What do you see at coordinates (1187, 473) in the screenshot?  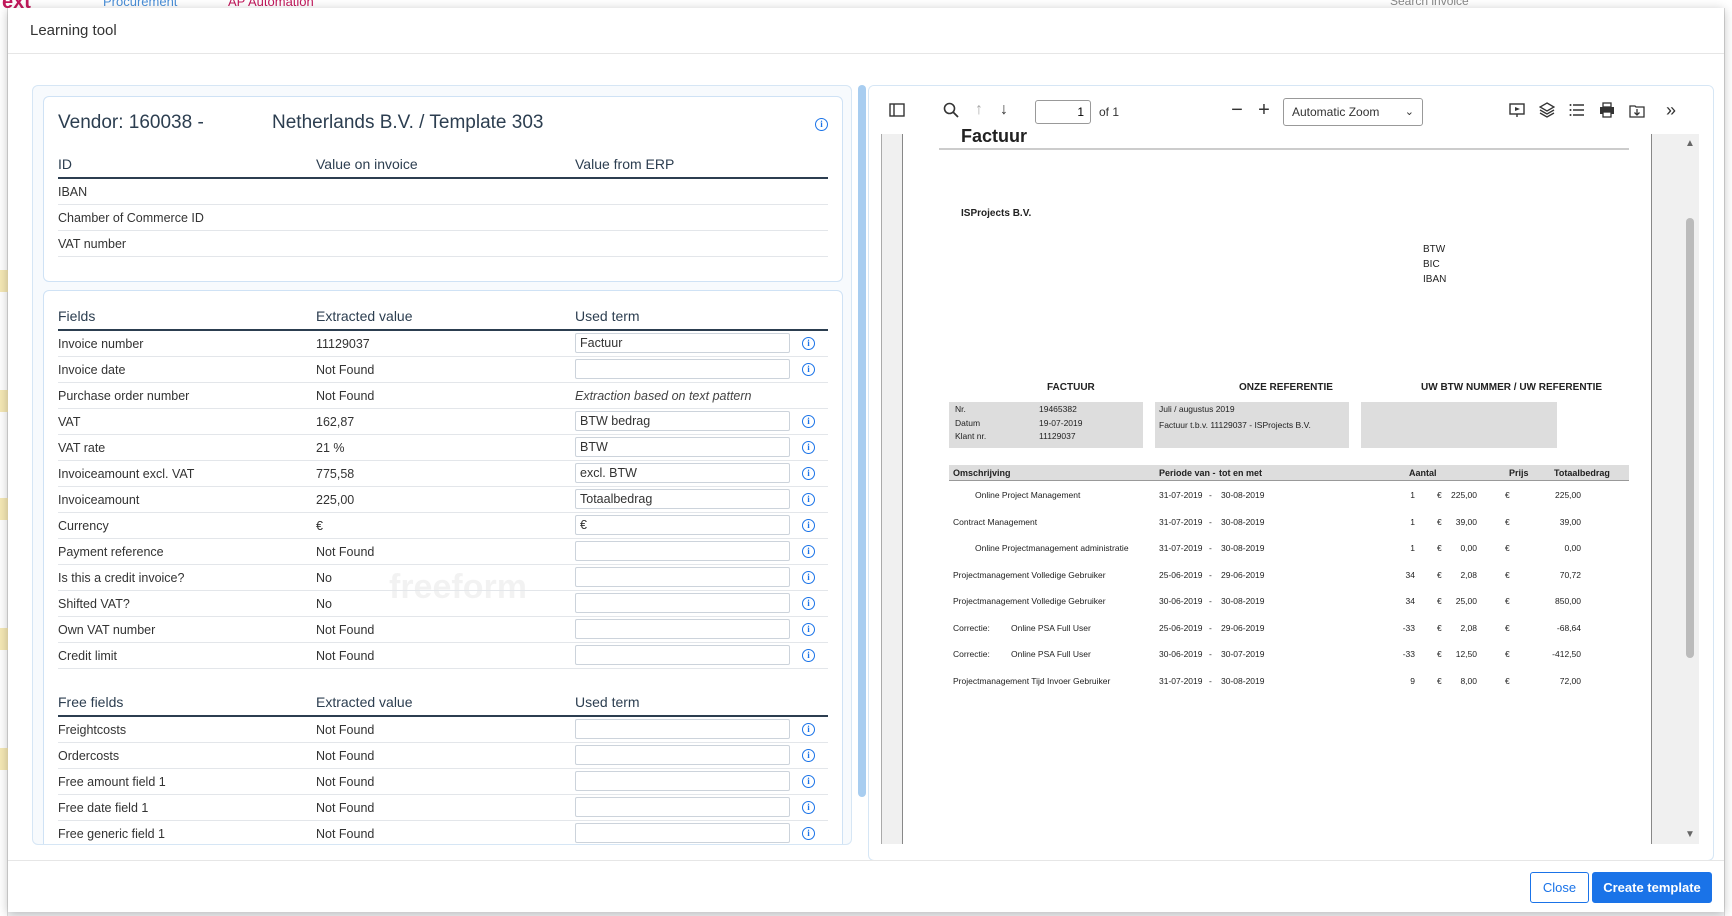 I see `doc-column-header: Periode van -` at bounding box center [1187, 473].